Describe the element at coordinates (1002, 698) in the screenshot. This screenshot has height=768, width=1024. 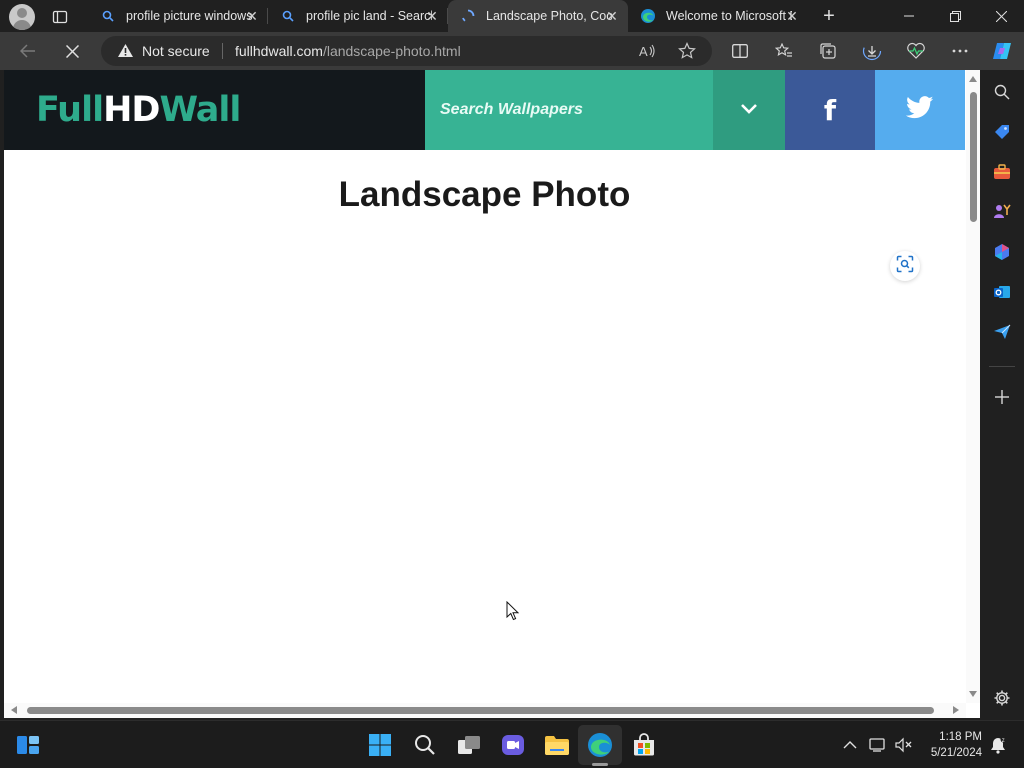
I see `settings-gear-icon` at that location.